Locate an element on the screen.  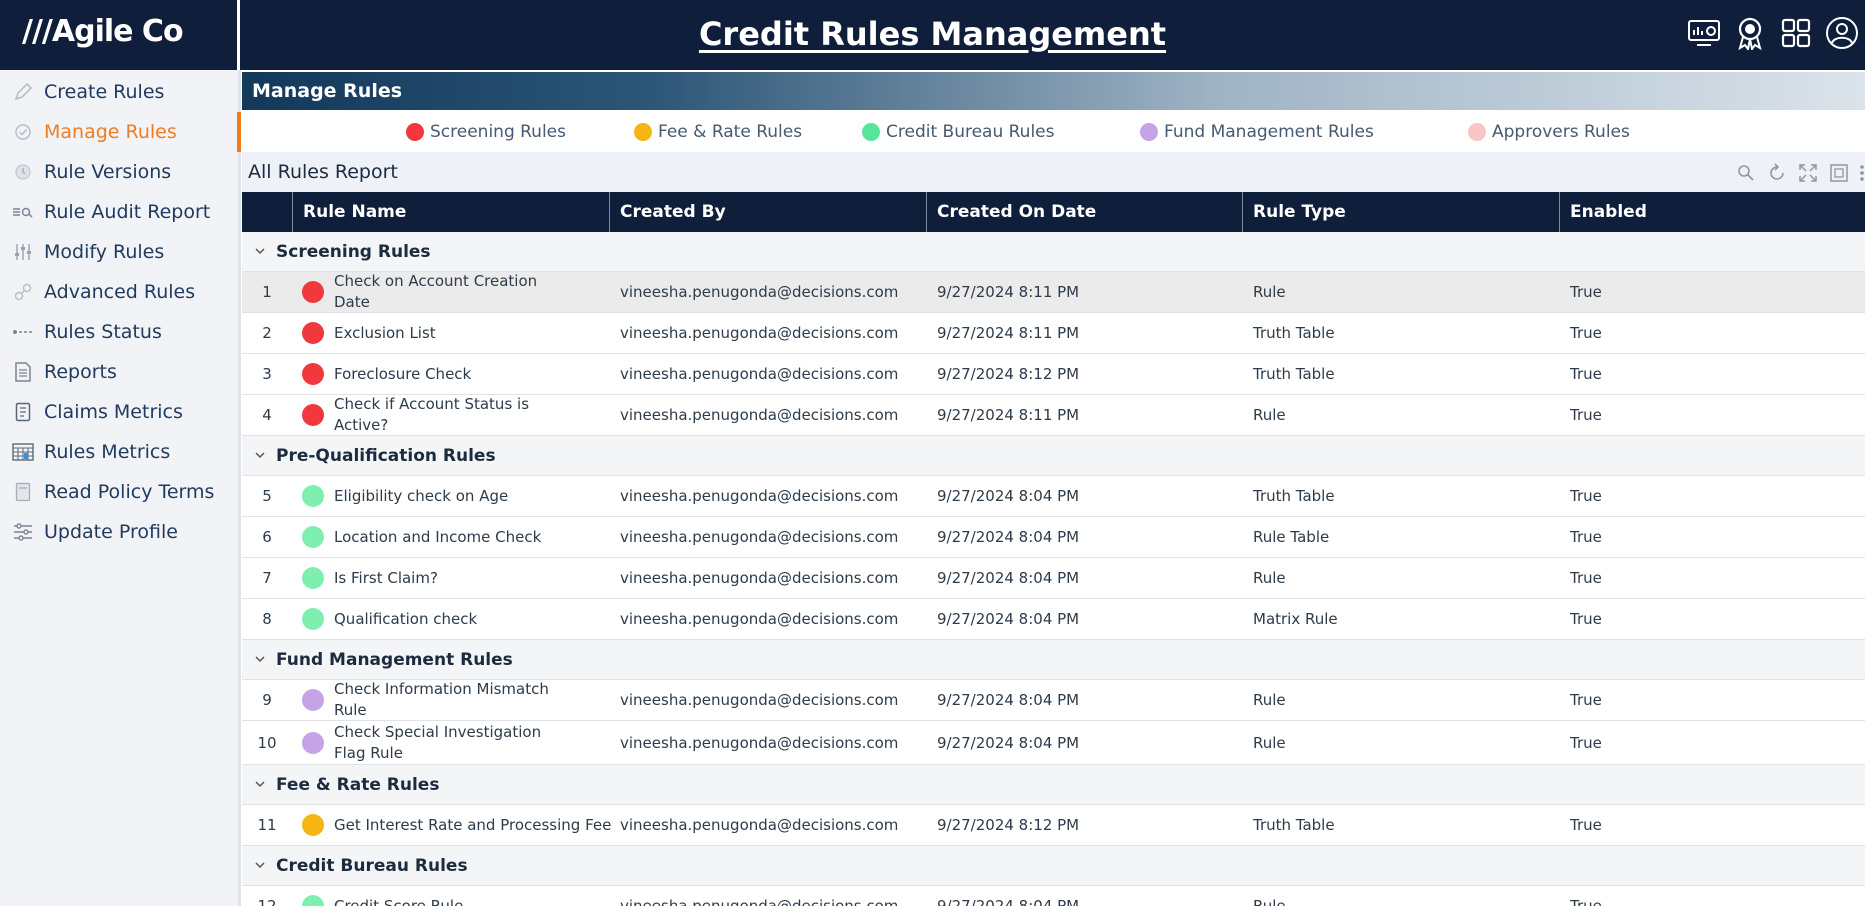
user-icon is located at coordinates (1842, 33).